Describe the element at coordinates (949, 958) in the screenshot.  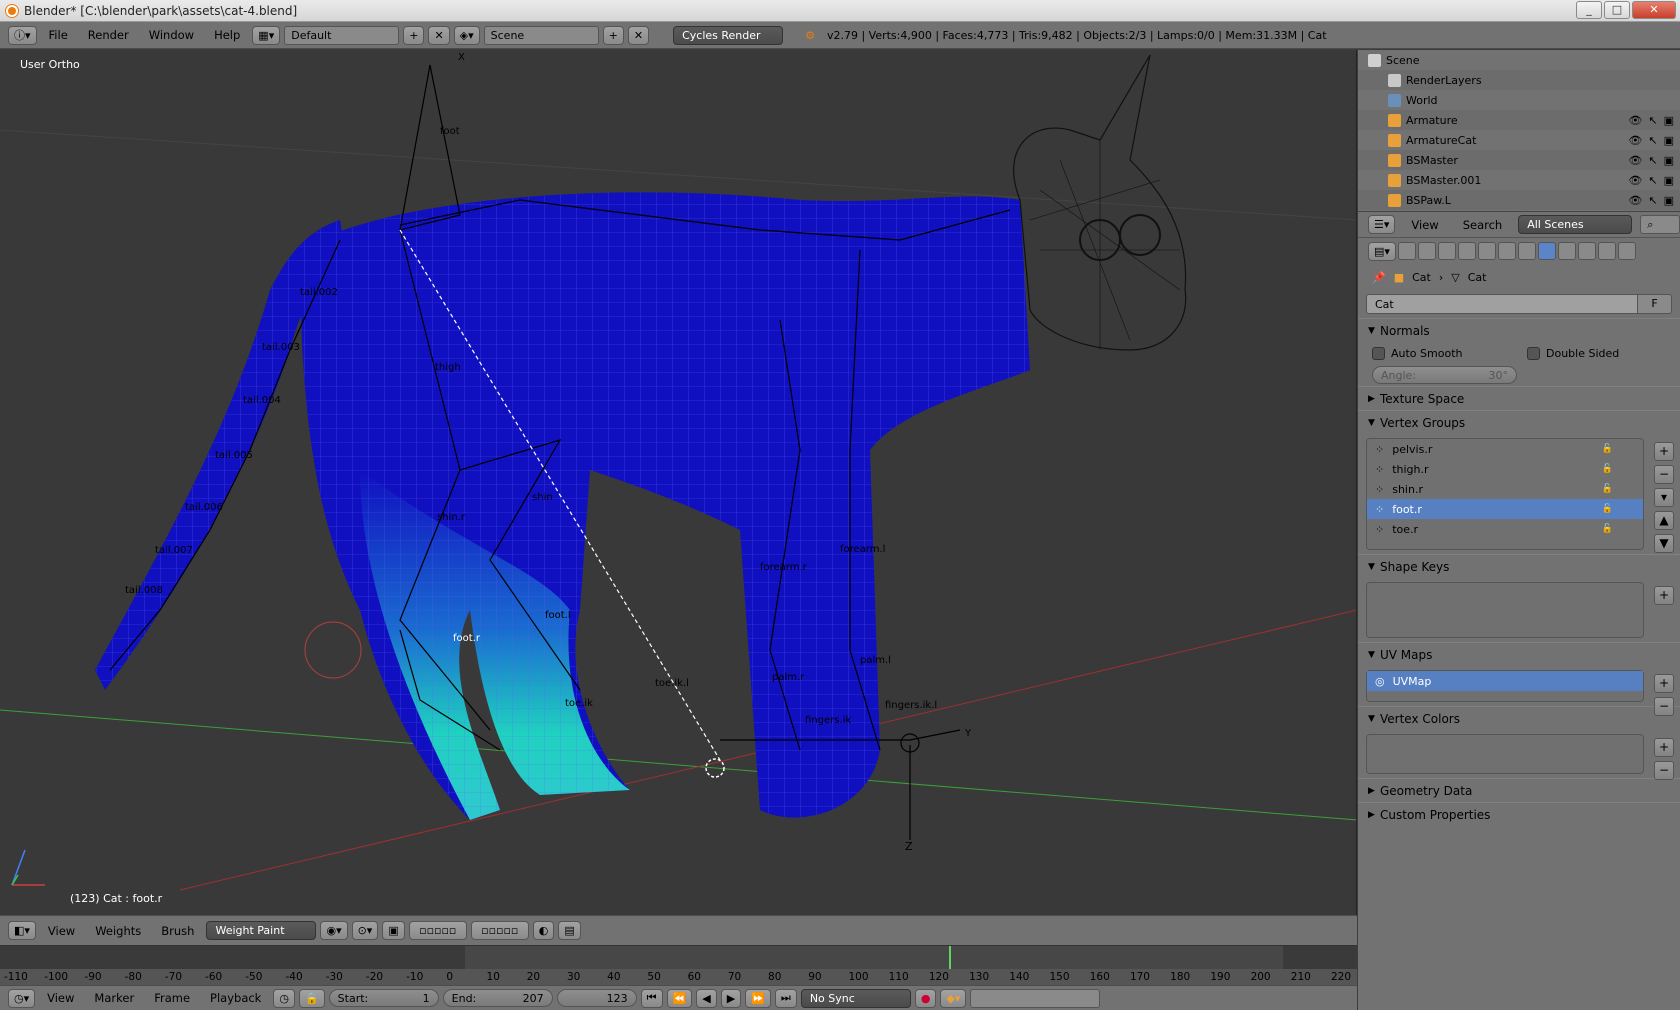
I see `current-frame-marker` at that location.